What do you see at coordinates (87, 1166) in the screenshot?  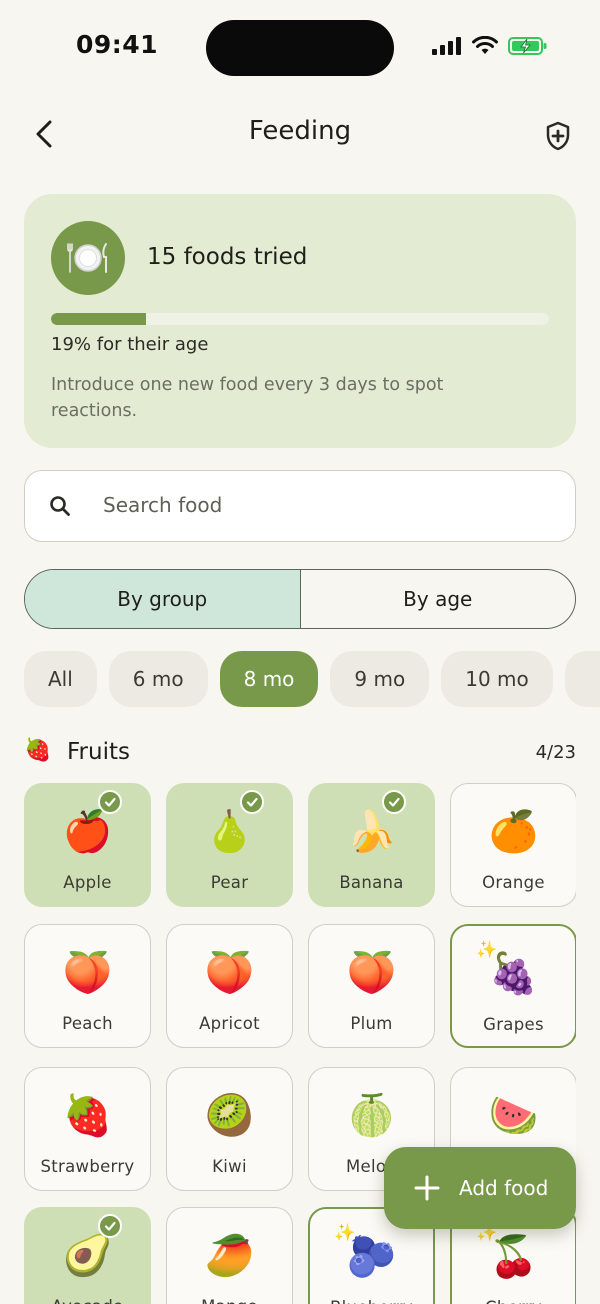 I see `food-name: Strawberry` at bounding box center [87, 1166].